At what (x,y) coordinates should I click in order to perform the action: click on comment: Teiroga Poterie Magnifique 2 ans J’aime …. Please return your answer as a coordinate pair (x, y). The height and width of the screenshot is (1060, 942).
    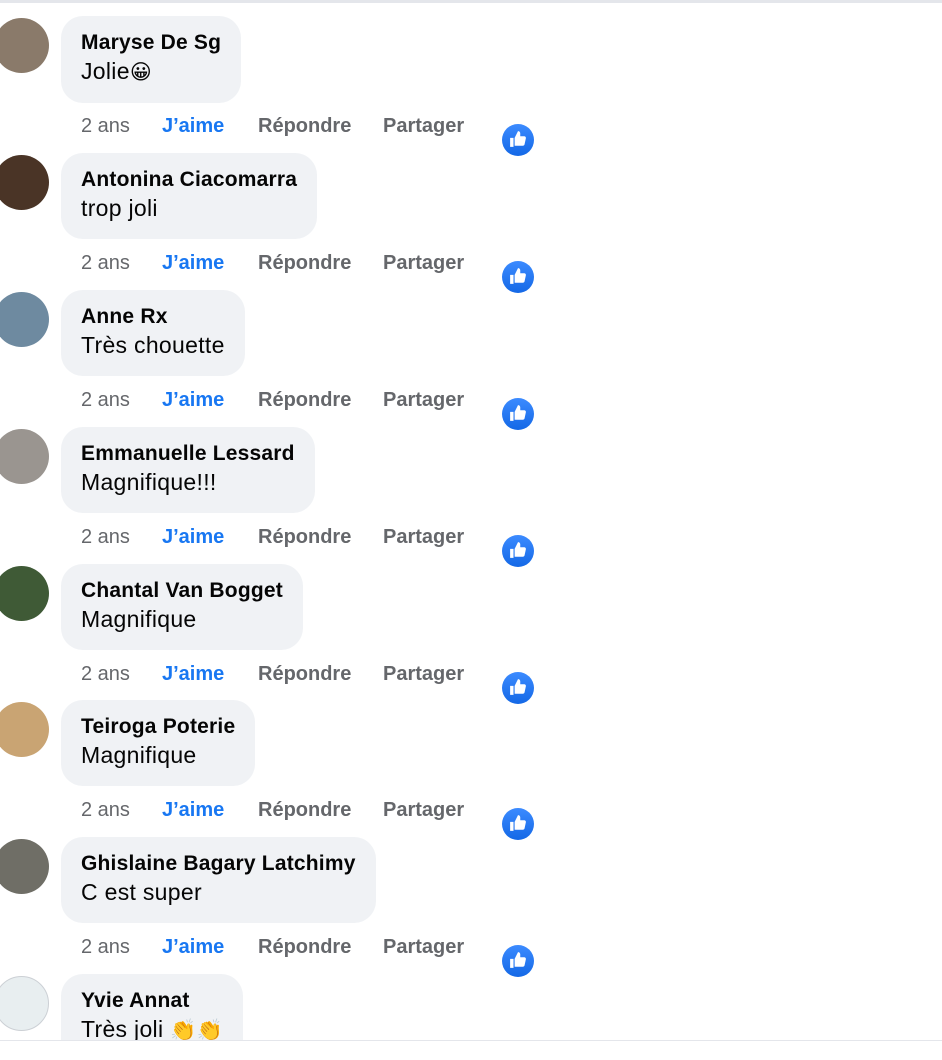
    Looking at the image, I should click on (471, 770).